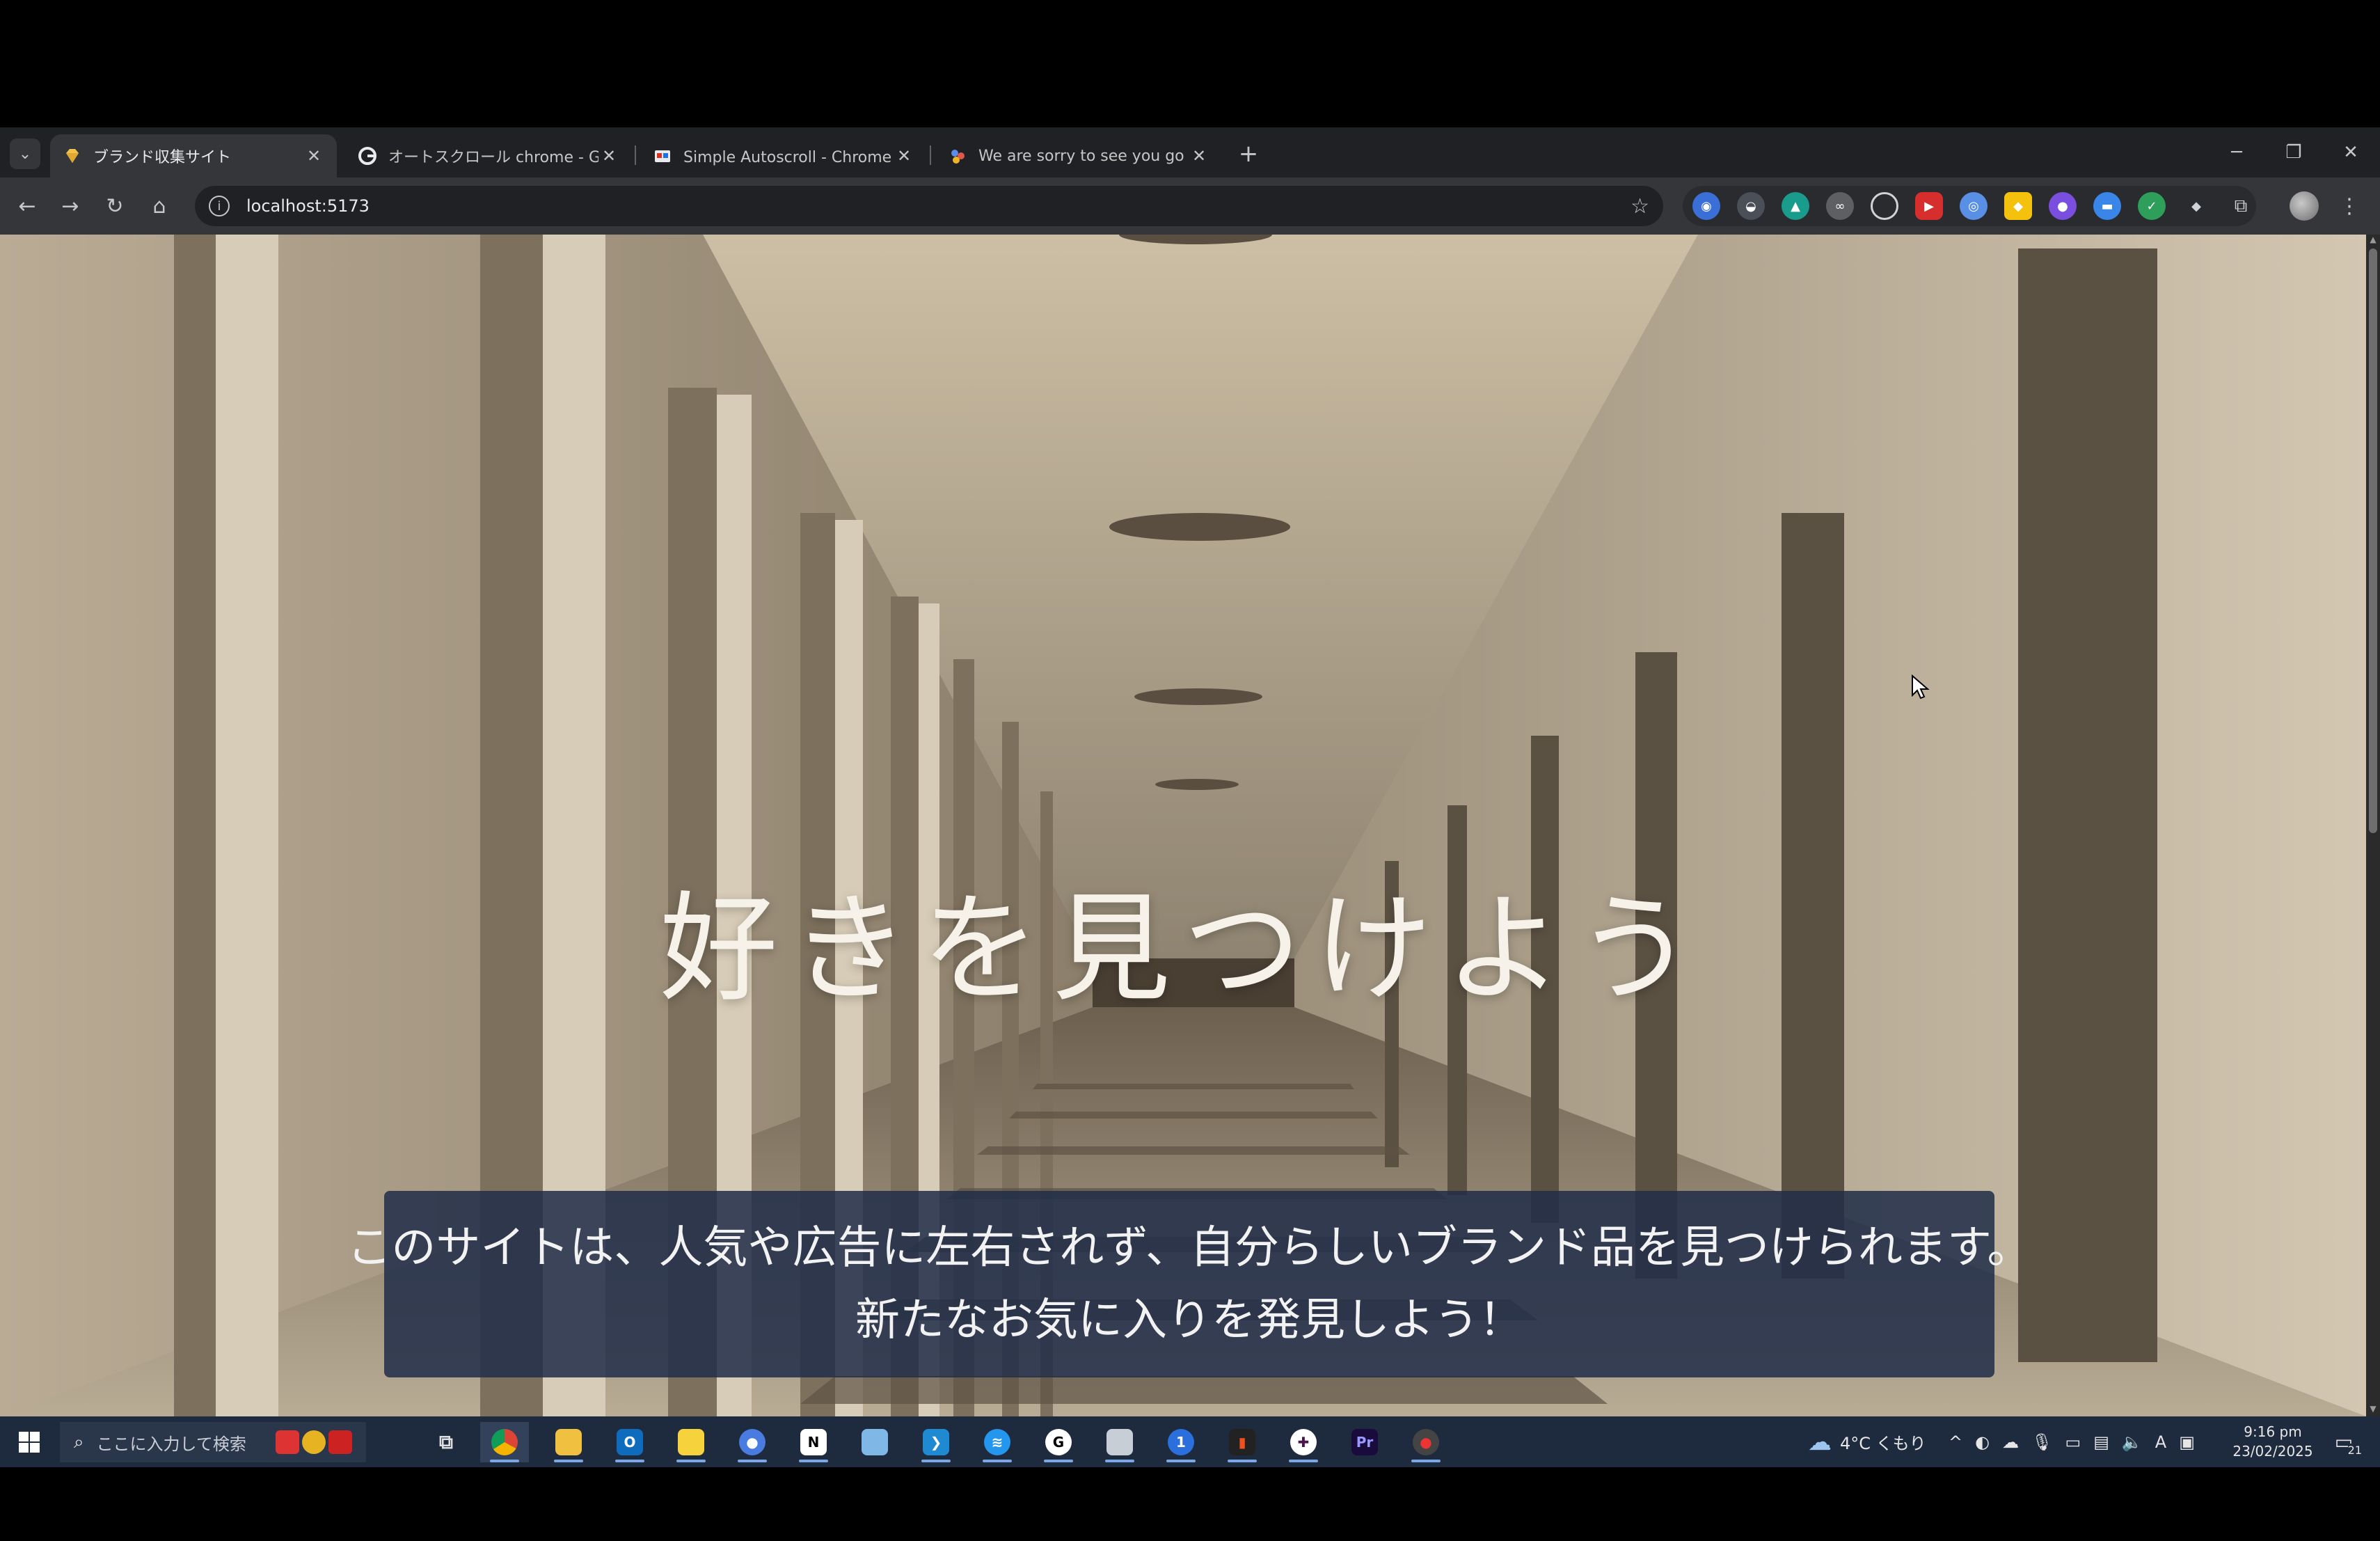 Image resolution: width=2380 pixels, height=1541 pixels. I want to click on scroll-down-icon: ▼, so click(2373, 1410).